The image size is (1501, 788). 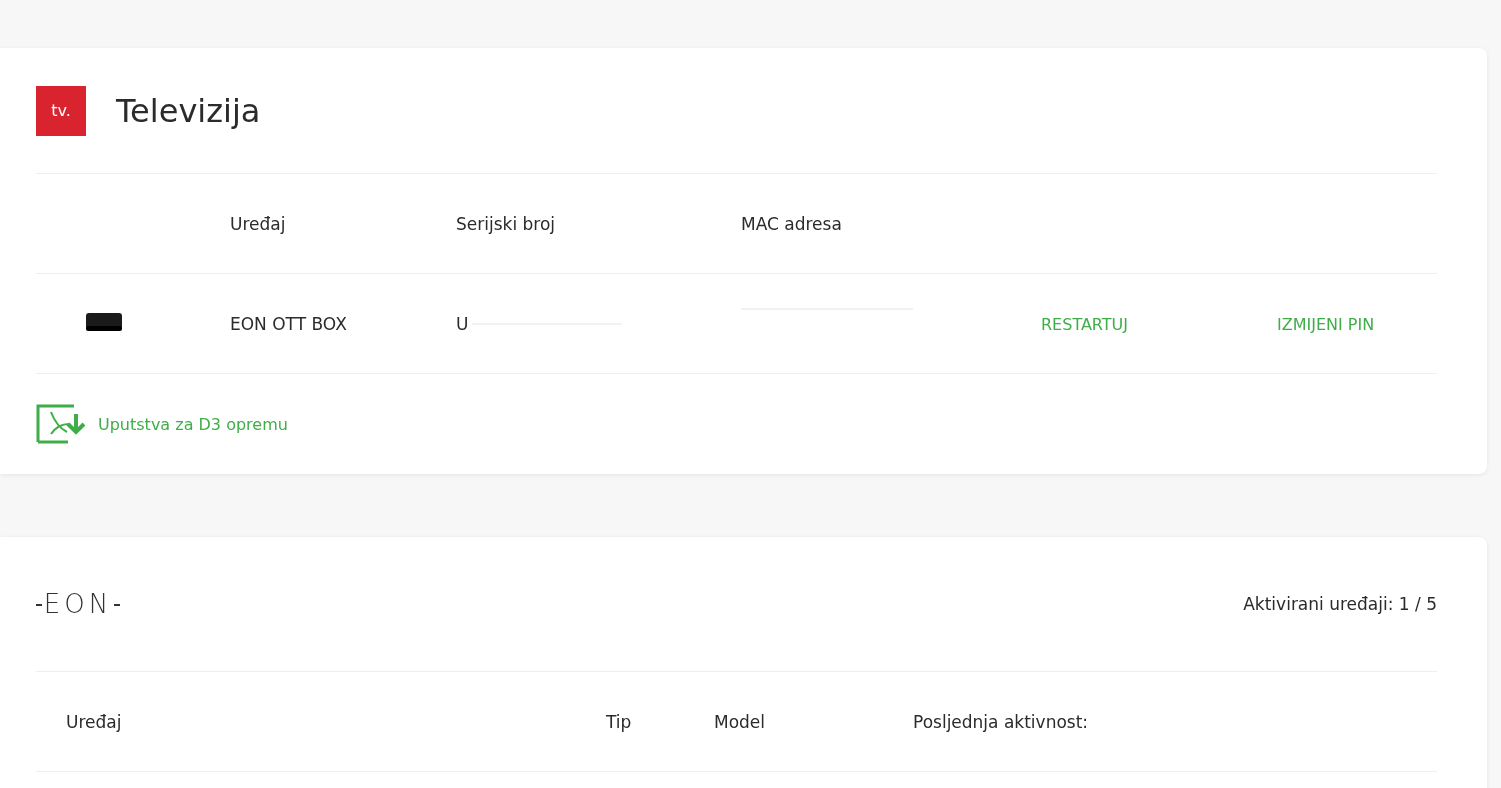 I want to click on card-title: Televizija, so click(x=188, y=110).